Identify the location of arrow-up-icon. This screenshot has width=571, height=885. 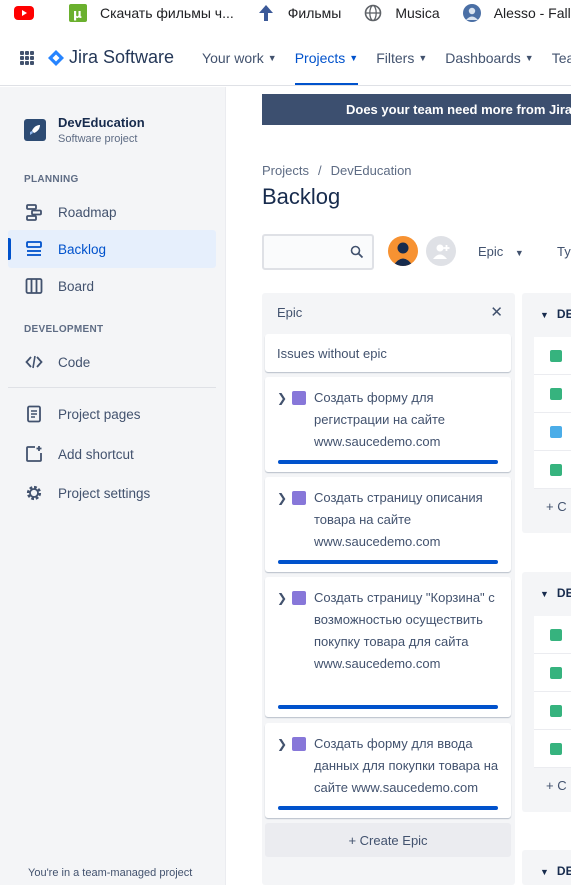
(266, 13).